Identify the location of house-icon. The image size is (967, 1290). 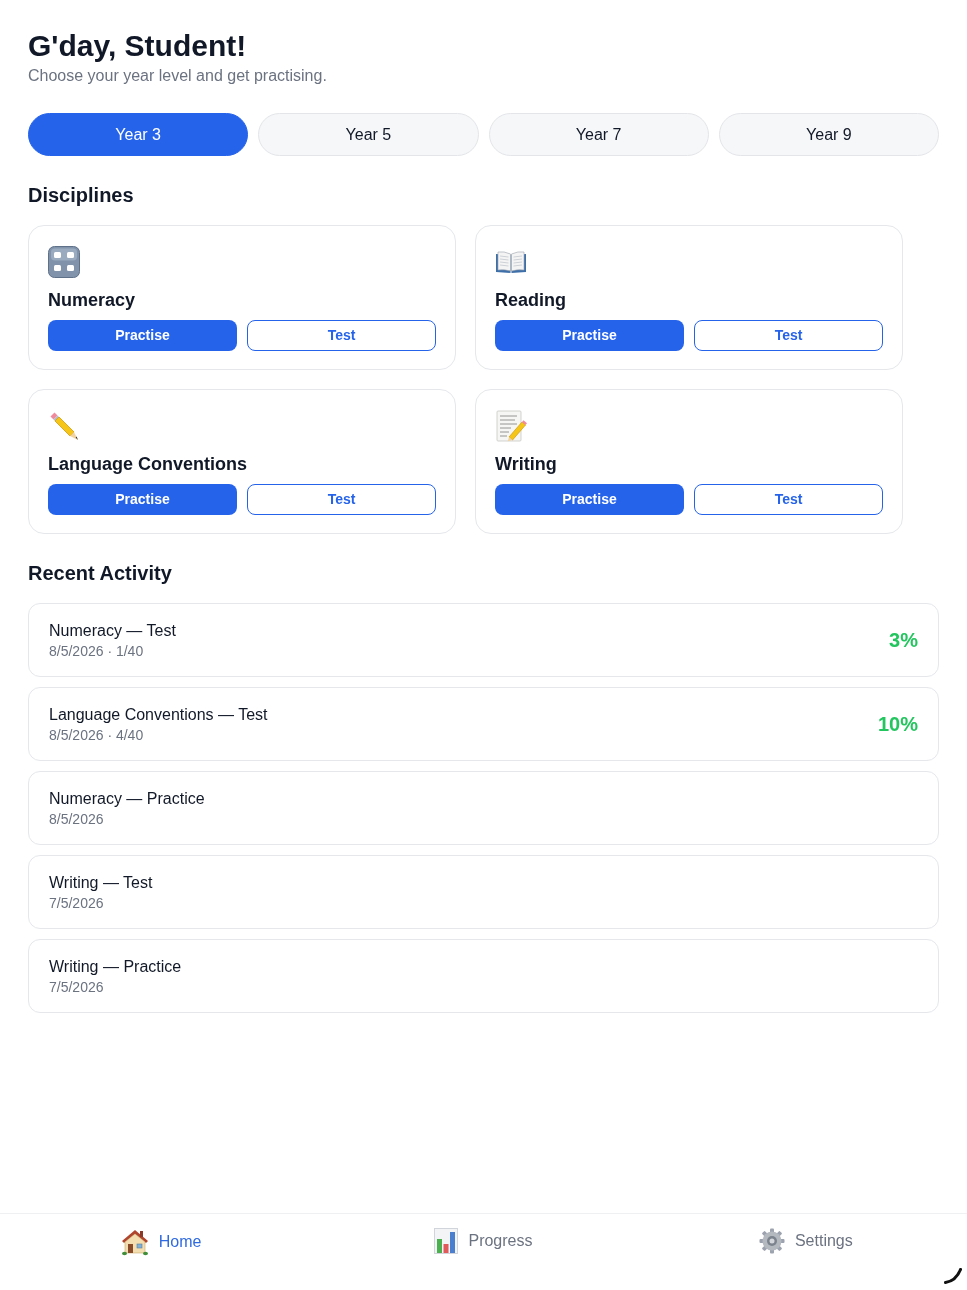
(134, 1242).